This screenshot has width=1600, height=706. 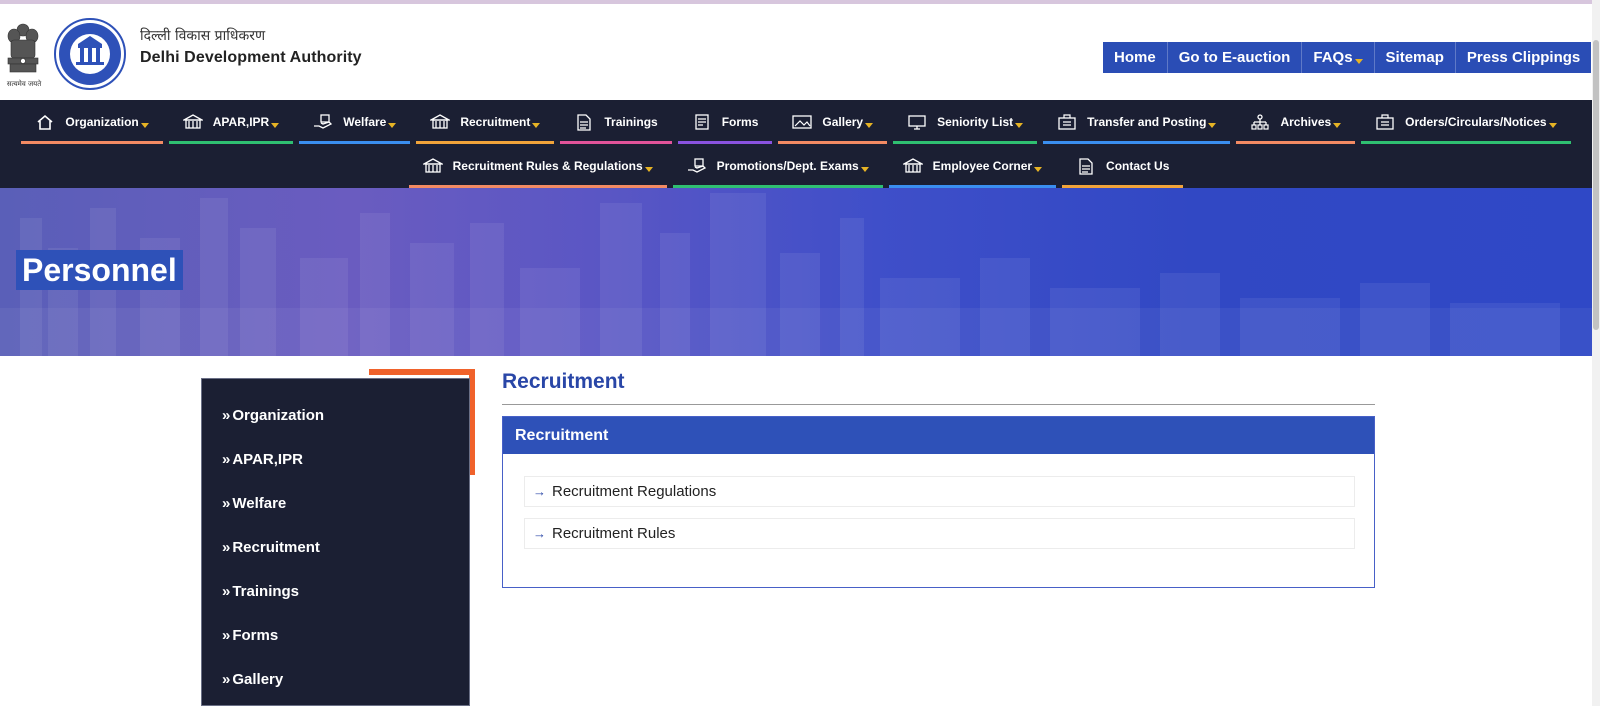 I want to click on top-nav-label: Press Clippings, so click(x=1523, y=57).